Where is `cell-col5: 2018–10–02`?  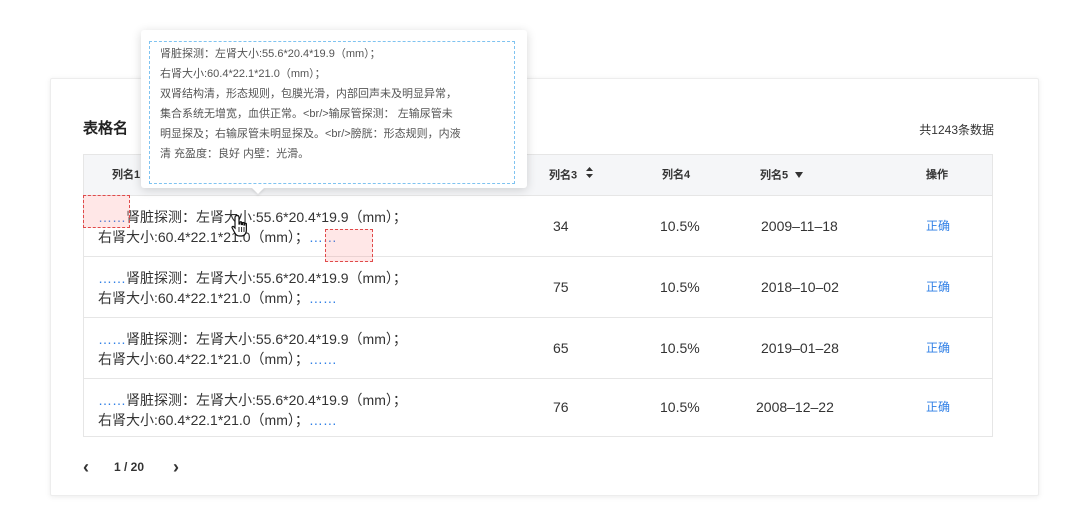 cell-col5: 2018–10–02 is located at coordinates (800, 287).